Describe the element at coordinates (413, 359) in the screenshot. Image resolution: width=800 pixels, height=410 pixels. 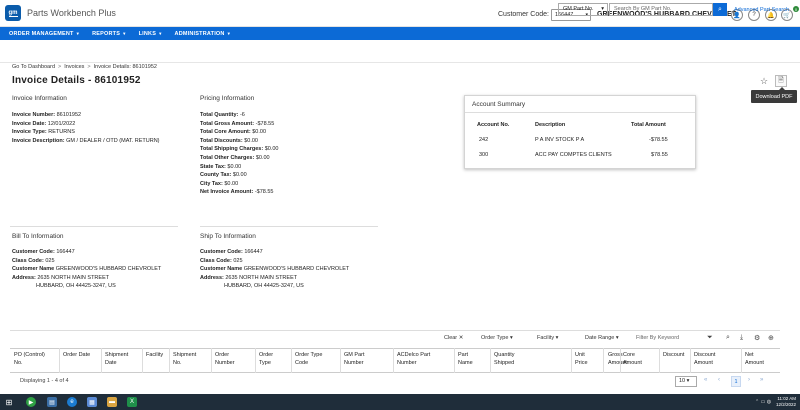
I see `col-acdelco-part-number: ACDelco Part Number` at that location.